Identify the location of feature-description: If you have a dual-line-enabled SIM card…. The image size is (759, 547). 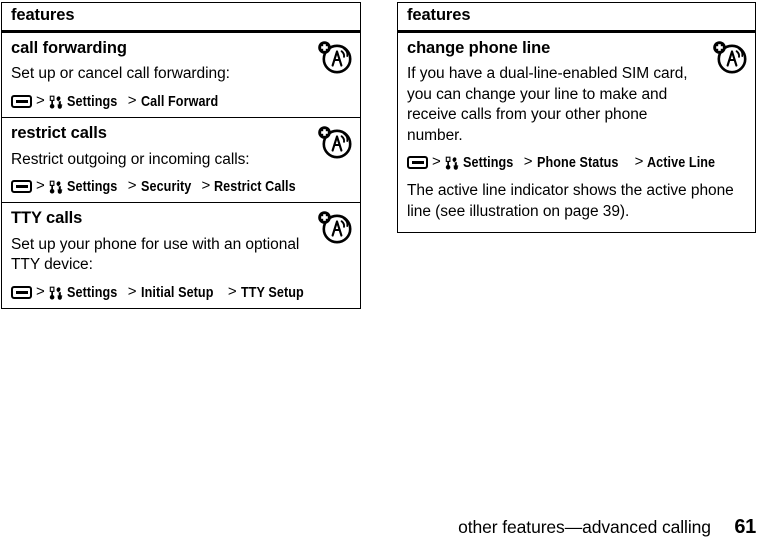
(547, 104).